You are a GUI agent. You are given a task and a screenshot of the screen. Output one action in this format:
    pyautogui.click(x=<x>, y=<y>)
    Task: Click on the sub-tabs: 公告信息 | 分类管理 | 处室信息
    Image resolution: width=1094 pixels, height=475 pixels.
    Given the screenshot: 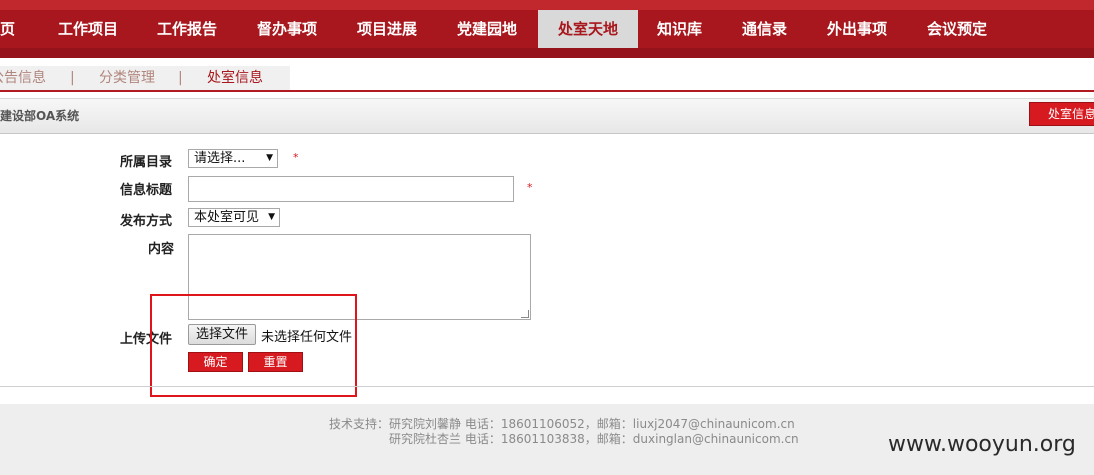 What is the action you would take?
    pyautogui.click(x=145, y=78)
    